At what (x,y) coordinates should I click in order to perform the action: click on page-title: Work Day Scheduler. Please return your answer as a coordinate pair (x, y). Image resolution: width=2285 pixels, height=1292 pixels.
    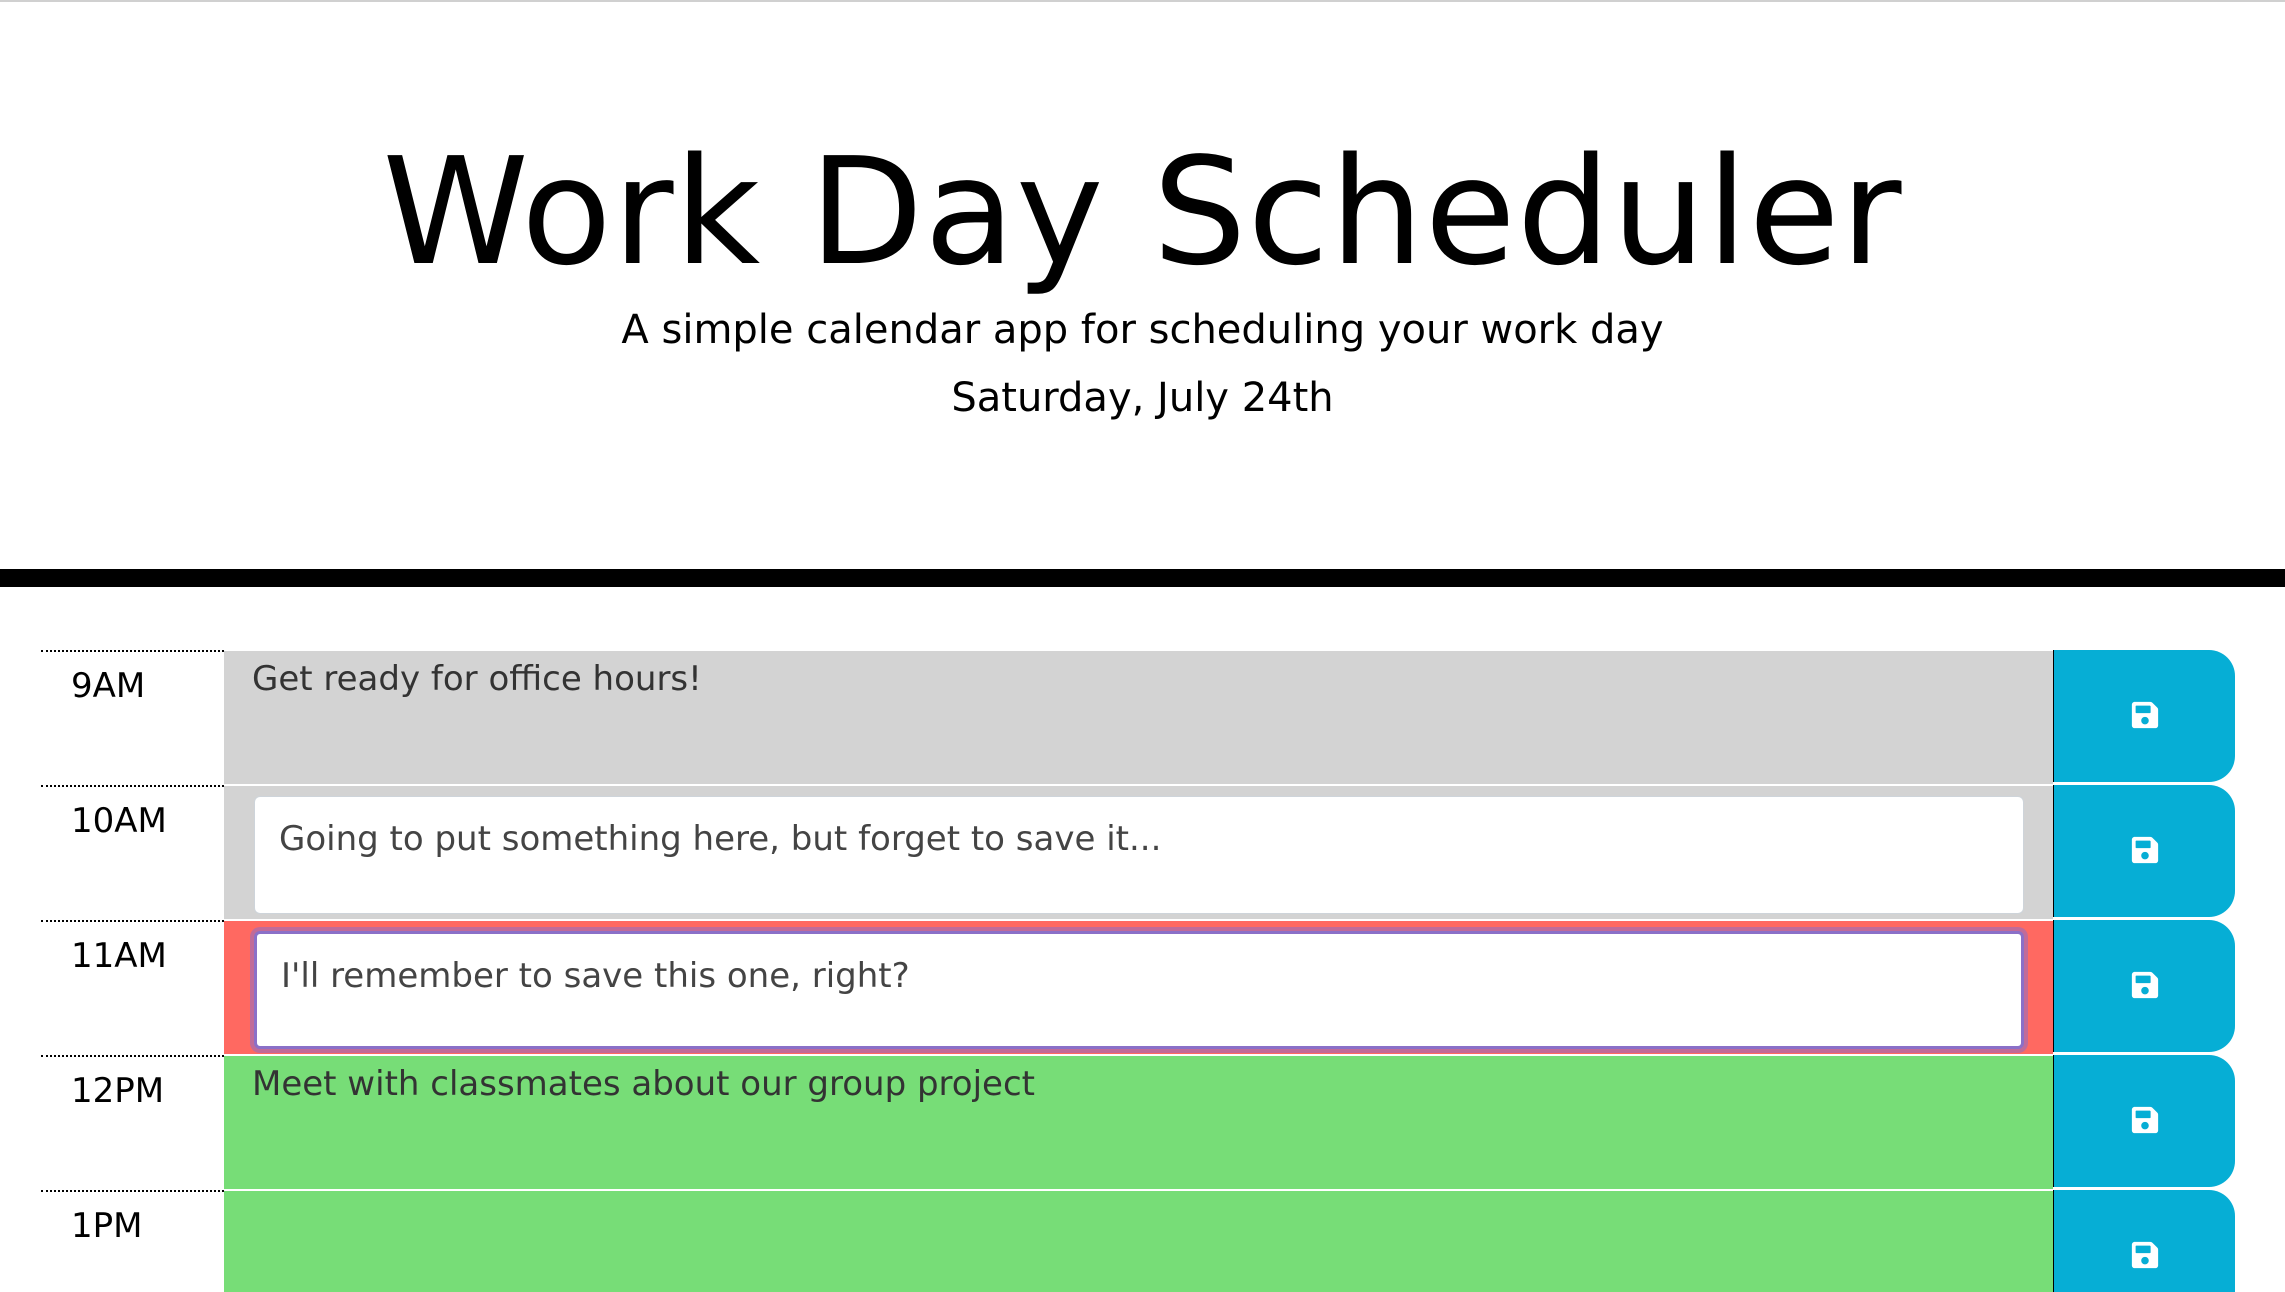
    Looking at the image, I should click on (1142, 212).